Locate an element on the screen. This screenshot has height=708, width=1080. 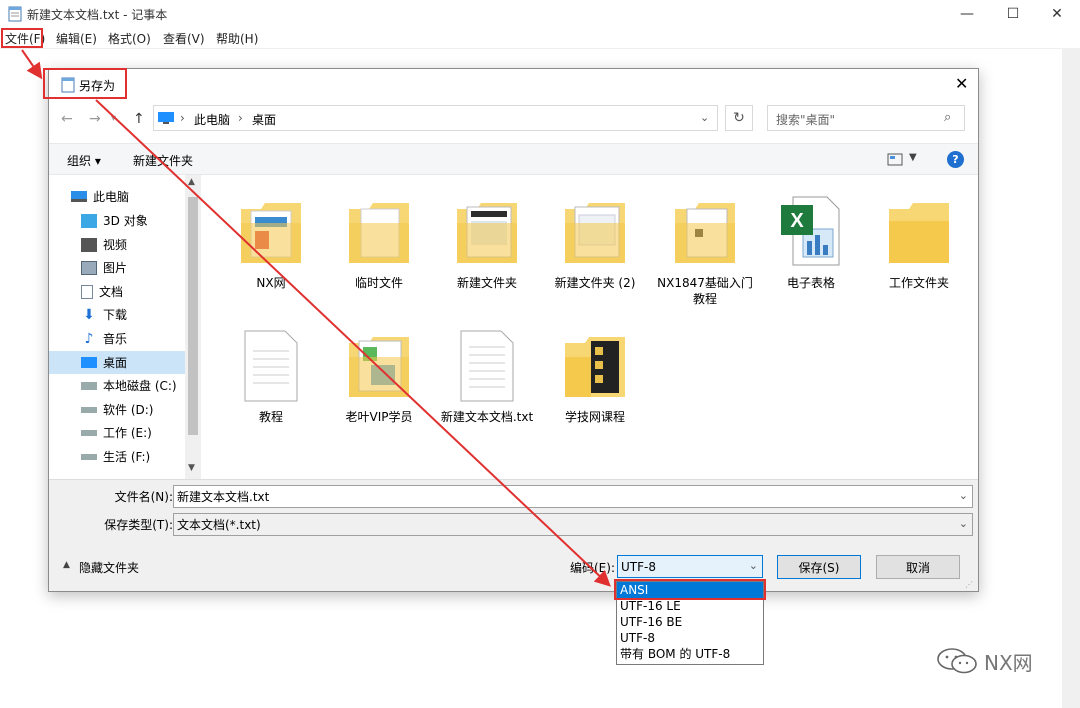
nav-item-videos: 视频 is located at coordinates (117, 244).